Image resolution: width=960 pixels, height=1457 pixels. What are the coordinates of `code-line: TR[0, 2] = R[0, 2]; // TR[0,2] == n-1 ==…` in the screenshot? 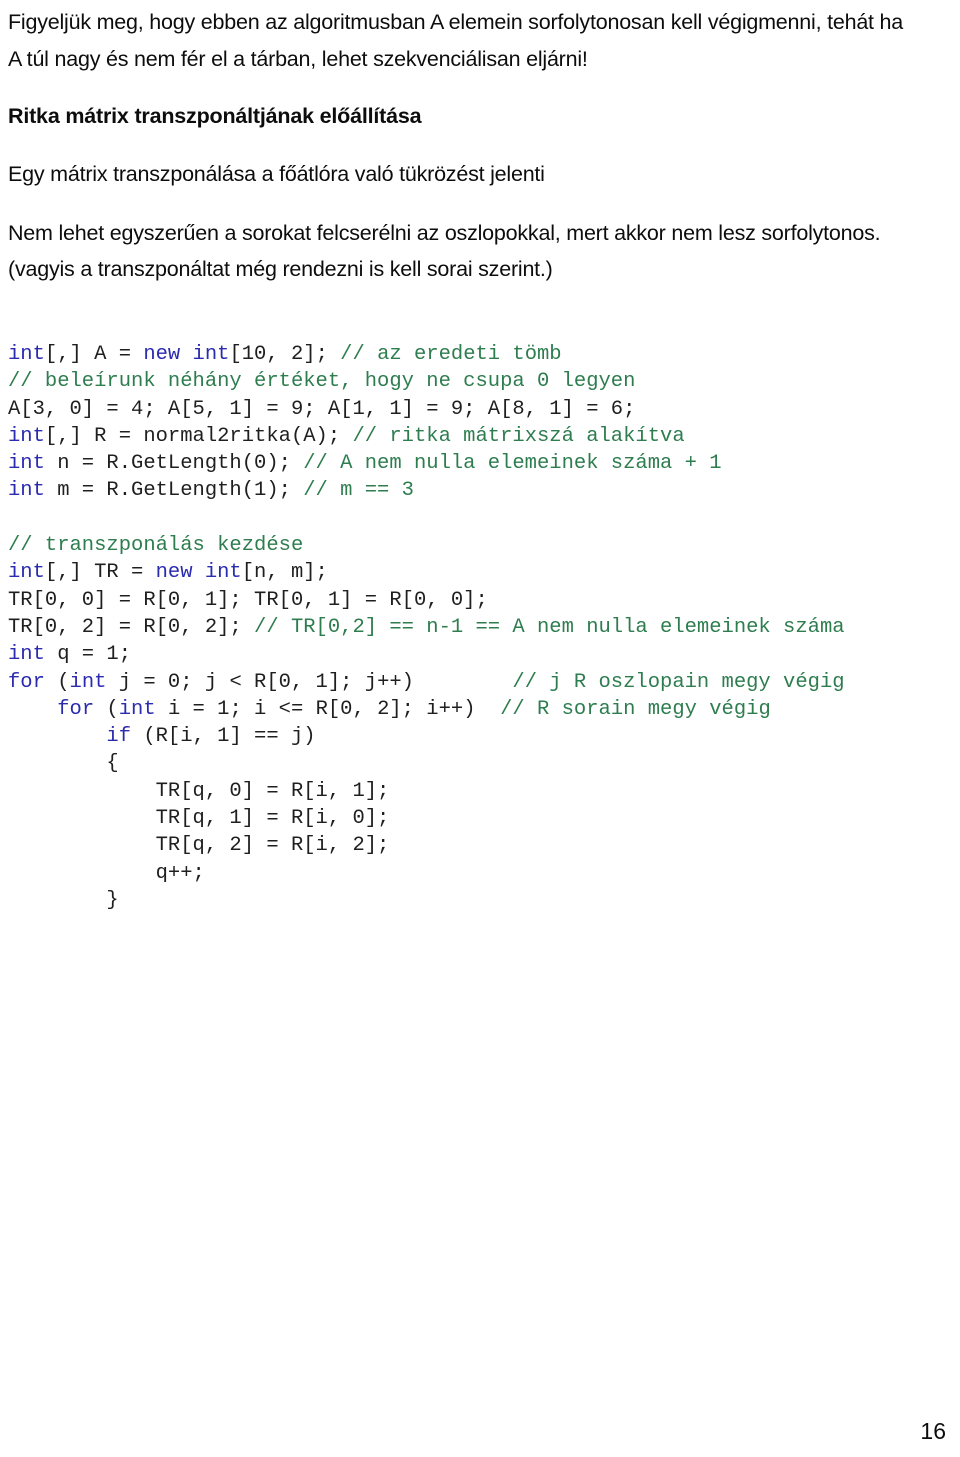 It's located at (480, 627).